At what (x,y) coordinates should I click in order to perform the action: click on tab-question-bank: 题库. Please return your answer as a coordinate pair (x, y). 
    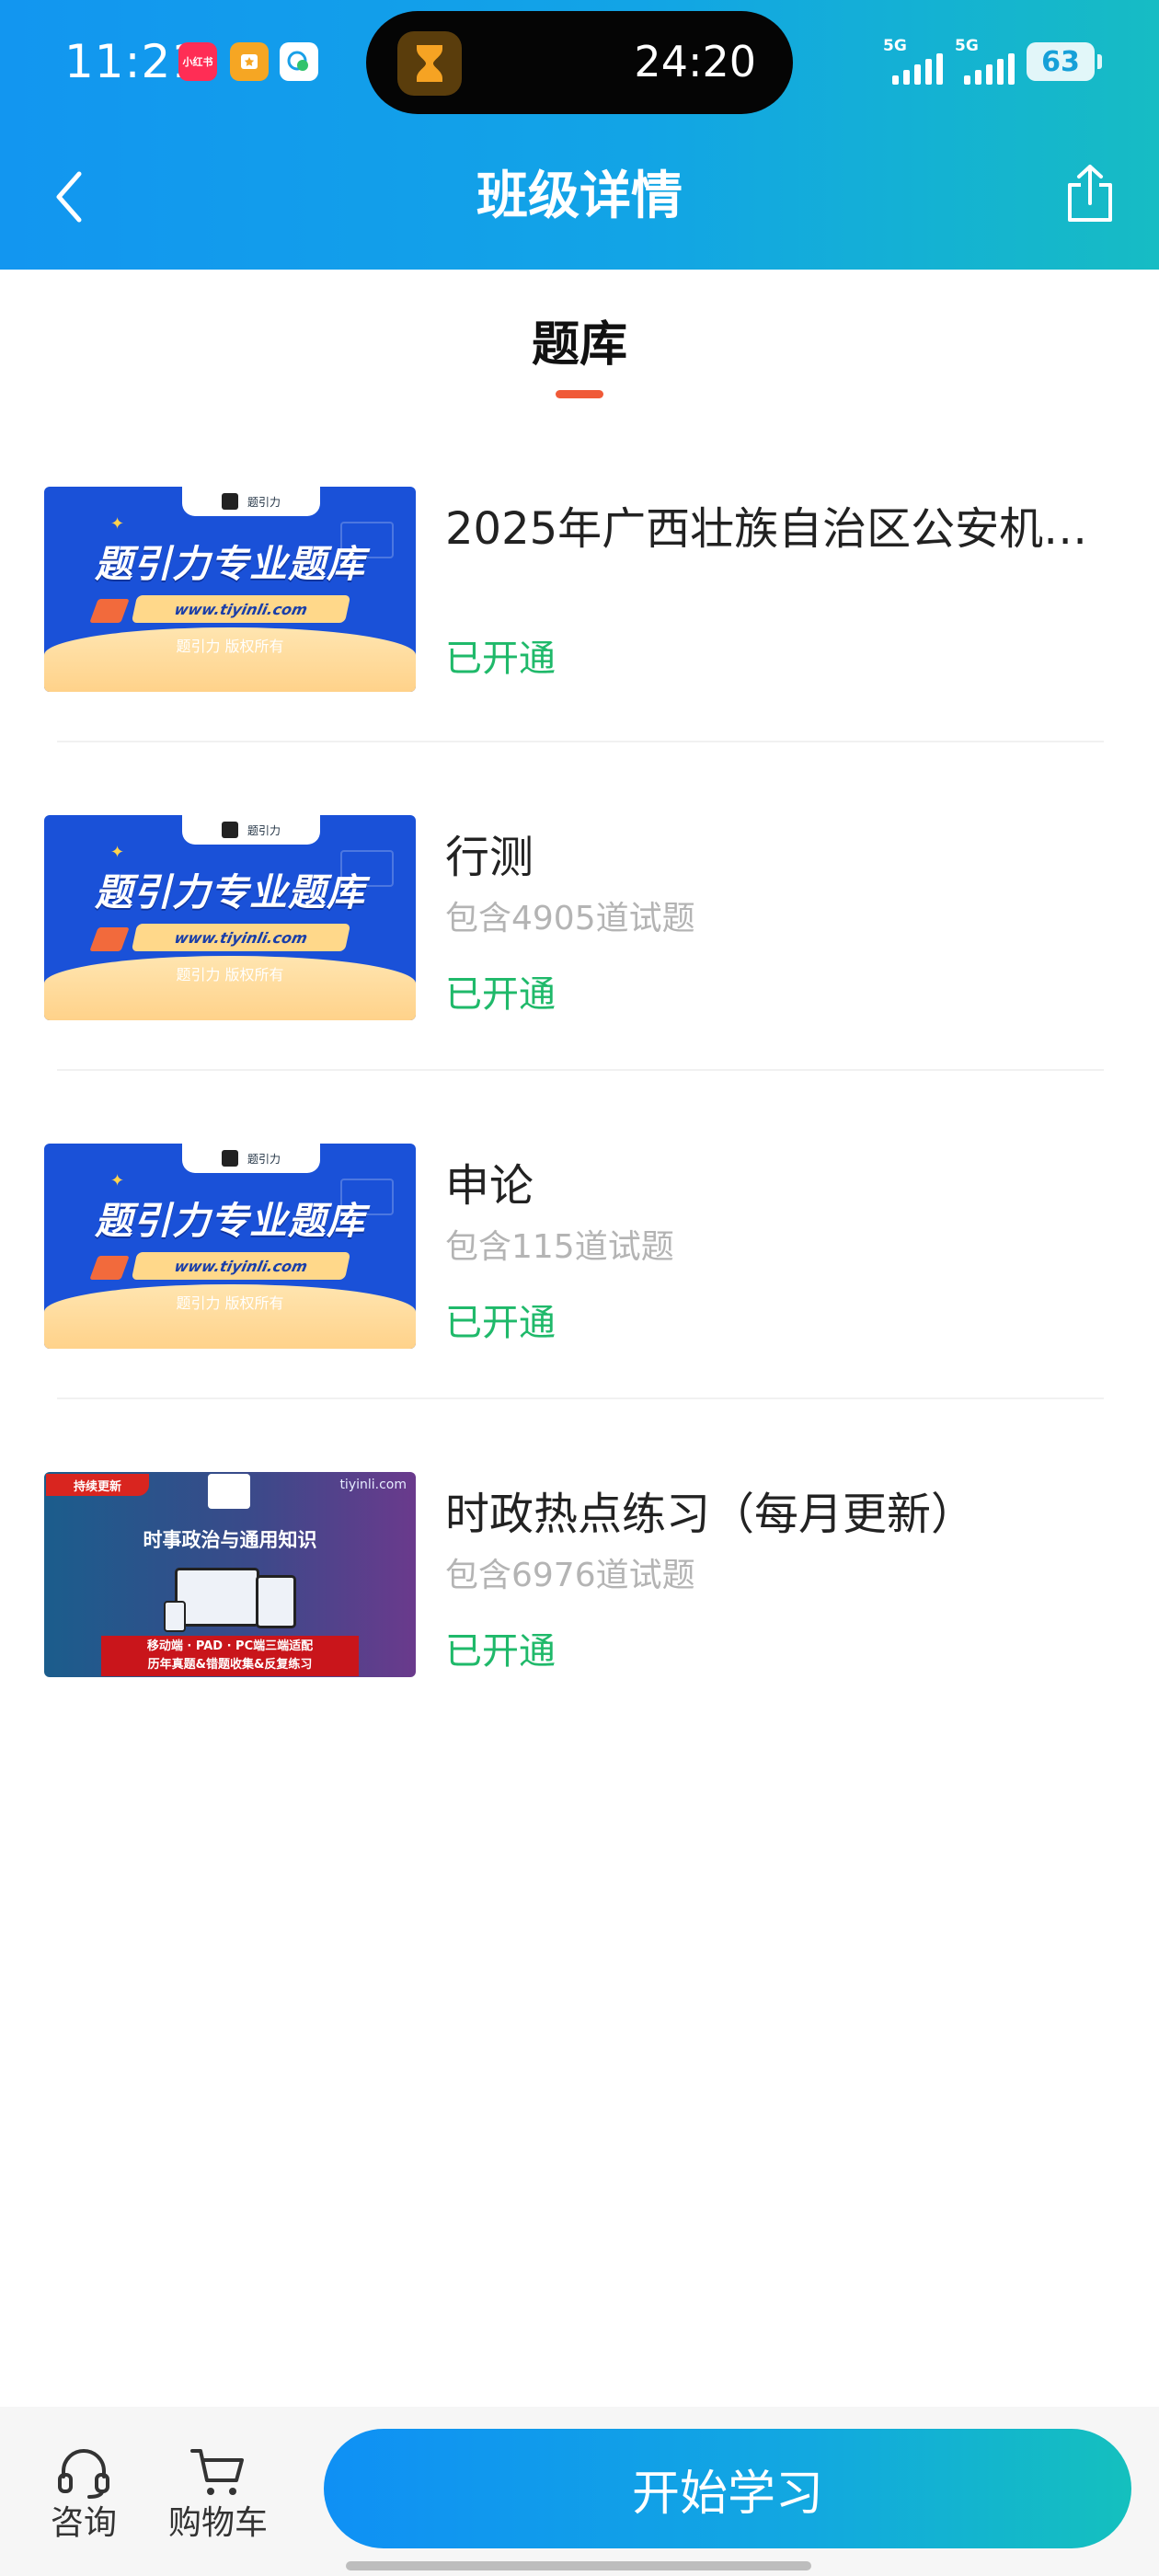
    Looking at the image, I should click on (579, 359).